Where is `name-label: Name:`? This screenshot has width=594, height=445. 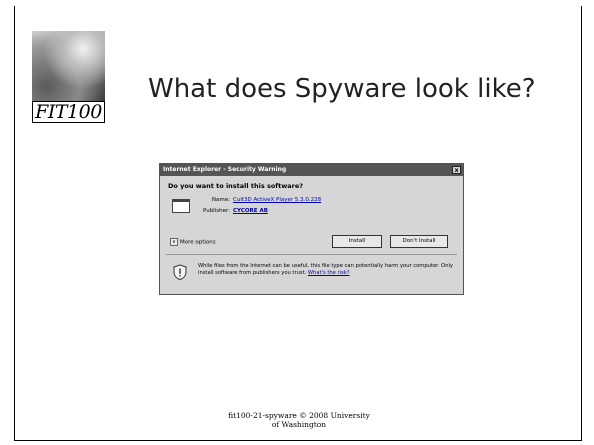
name-label: Name: is located at coordinates (220, 200).